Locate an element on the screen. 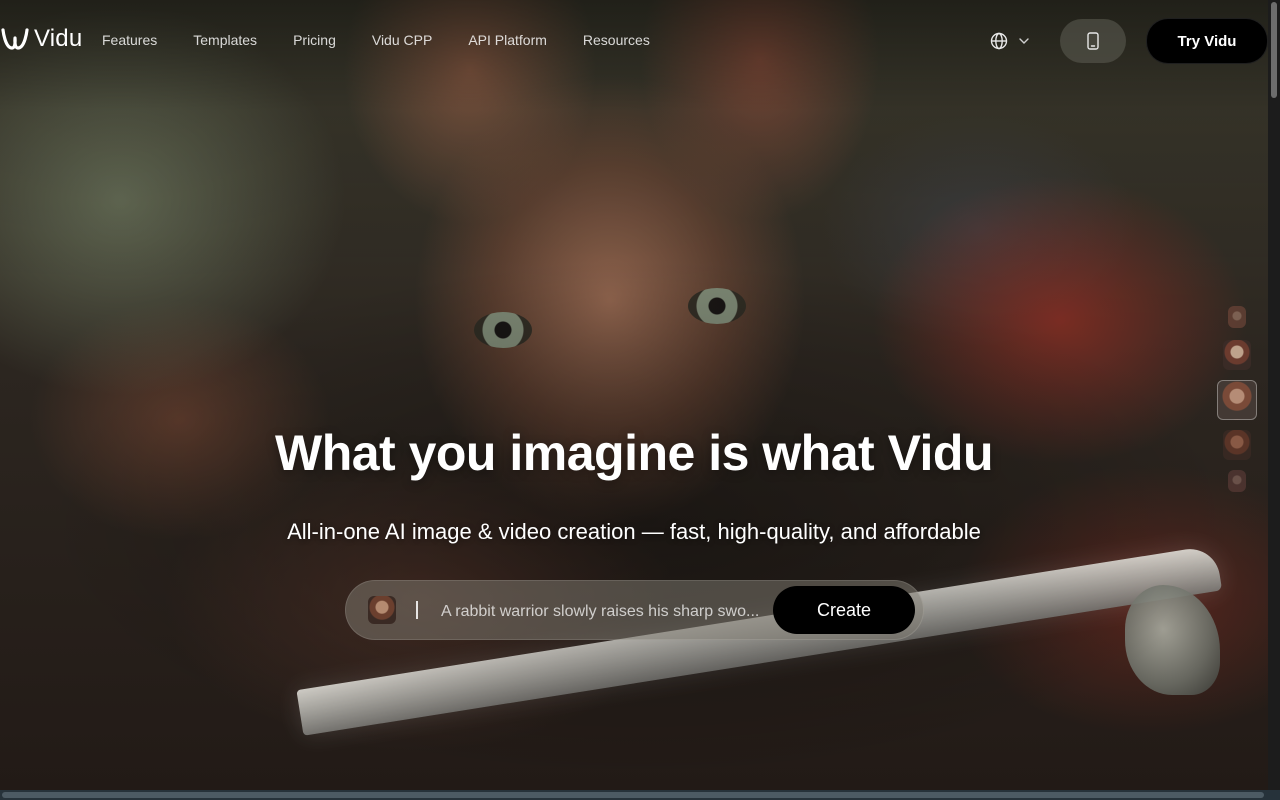  brand-logo: Vidu is located at coordinates (41, 39).